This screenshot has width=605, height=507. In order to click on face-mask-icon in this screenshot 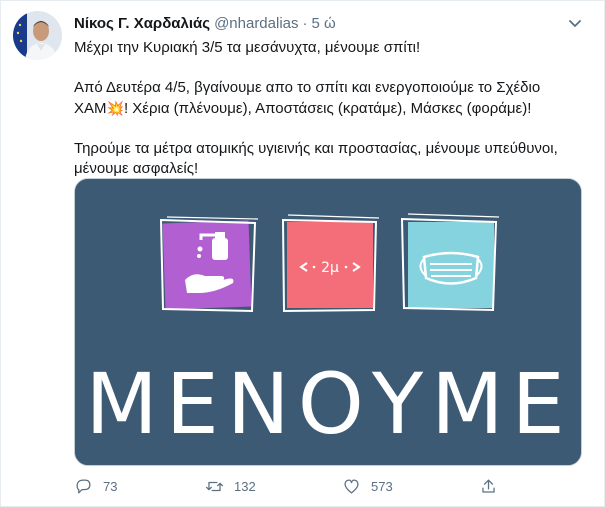, I will do `click(450, 262)`.